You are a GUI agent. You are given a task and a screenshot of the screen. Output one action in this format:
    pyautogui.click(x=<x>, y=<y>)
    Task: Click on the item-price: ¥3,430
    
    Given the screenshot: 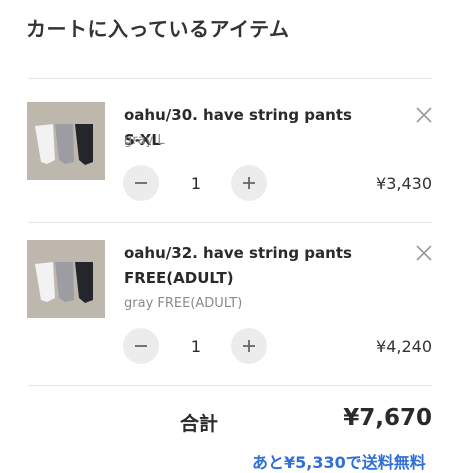 What is the action you would take?
    pyautogui.click(x=404, y=183)
    